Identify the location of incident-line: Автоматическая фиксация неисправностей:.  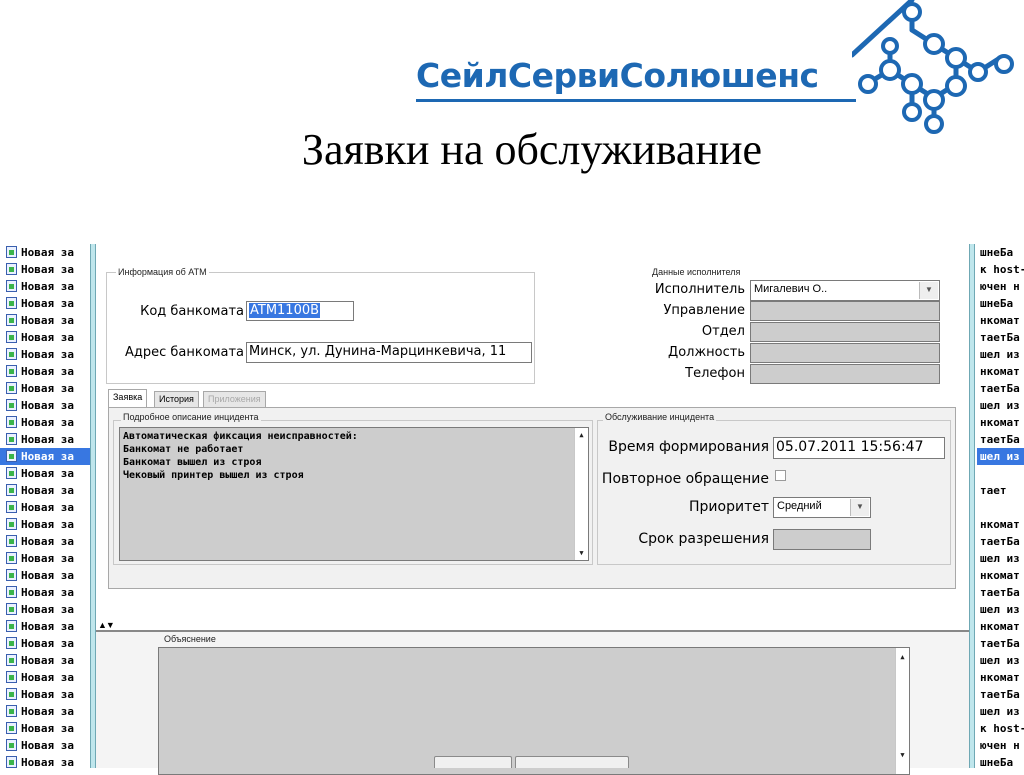
(240, 436).